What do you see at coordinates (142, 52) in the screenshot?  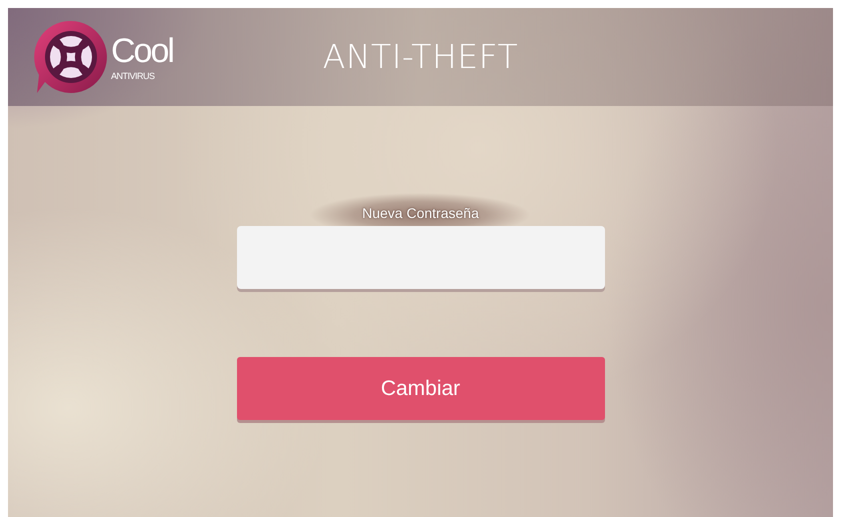 I see `logo-name: Cool` at bounding box center [142, 52].